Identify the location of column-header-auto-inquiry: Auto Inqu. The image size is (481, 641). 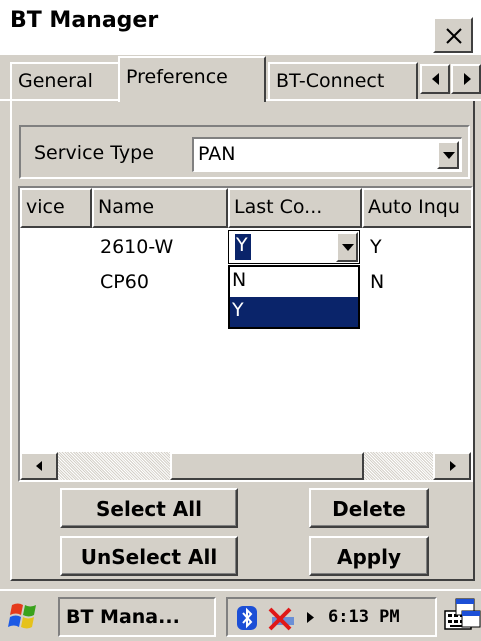
(416, 208).